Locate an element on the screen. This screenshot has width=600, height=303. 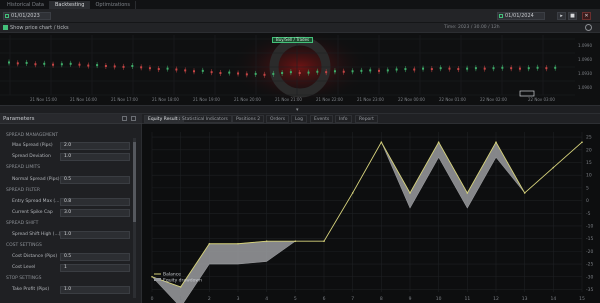
tab-report: Report is located at coordinates (366, 119).